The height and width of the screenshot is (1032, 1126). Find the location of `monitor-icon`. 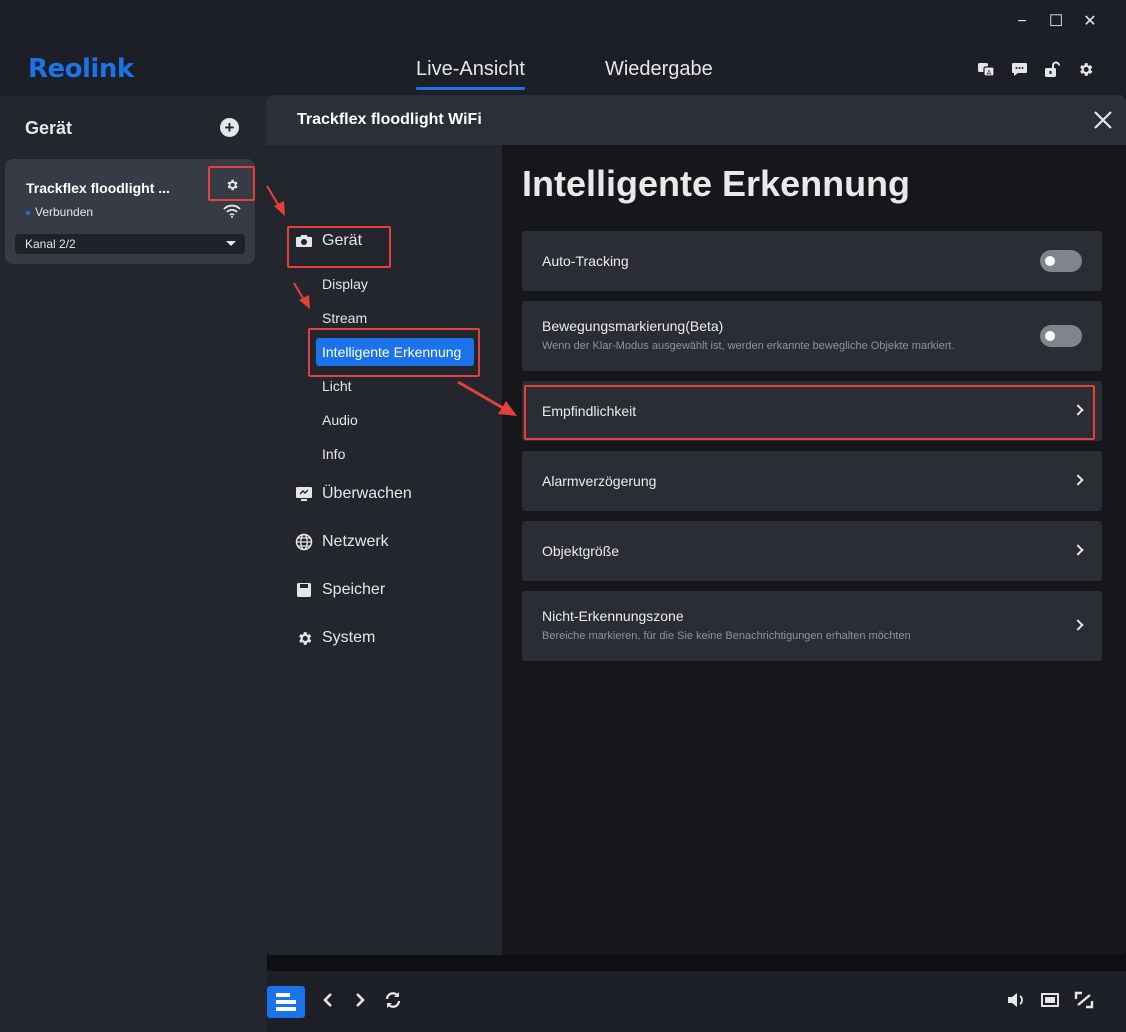

monitor-icon is located at coordinates (304, 494).